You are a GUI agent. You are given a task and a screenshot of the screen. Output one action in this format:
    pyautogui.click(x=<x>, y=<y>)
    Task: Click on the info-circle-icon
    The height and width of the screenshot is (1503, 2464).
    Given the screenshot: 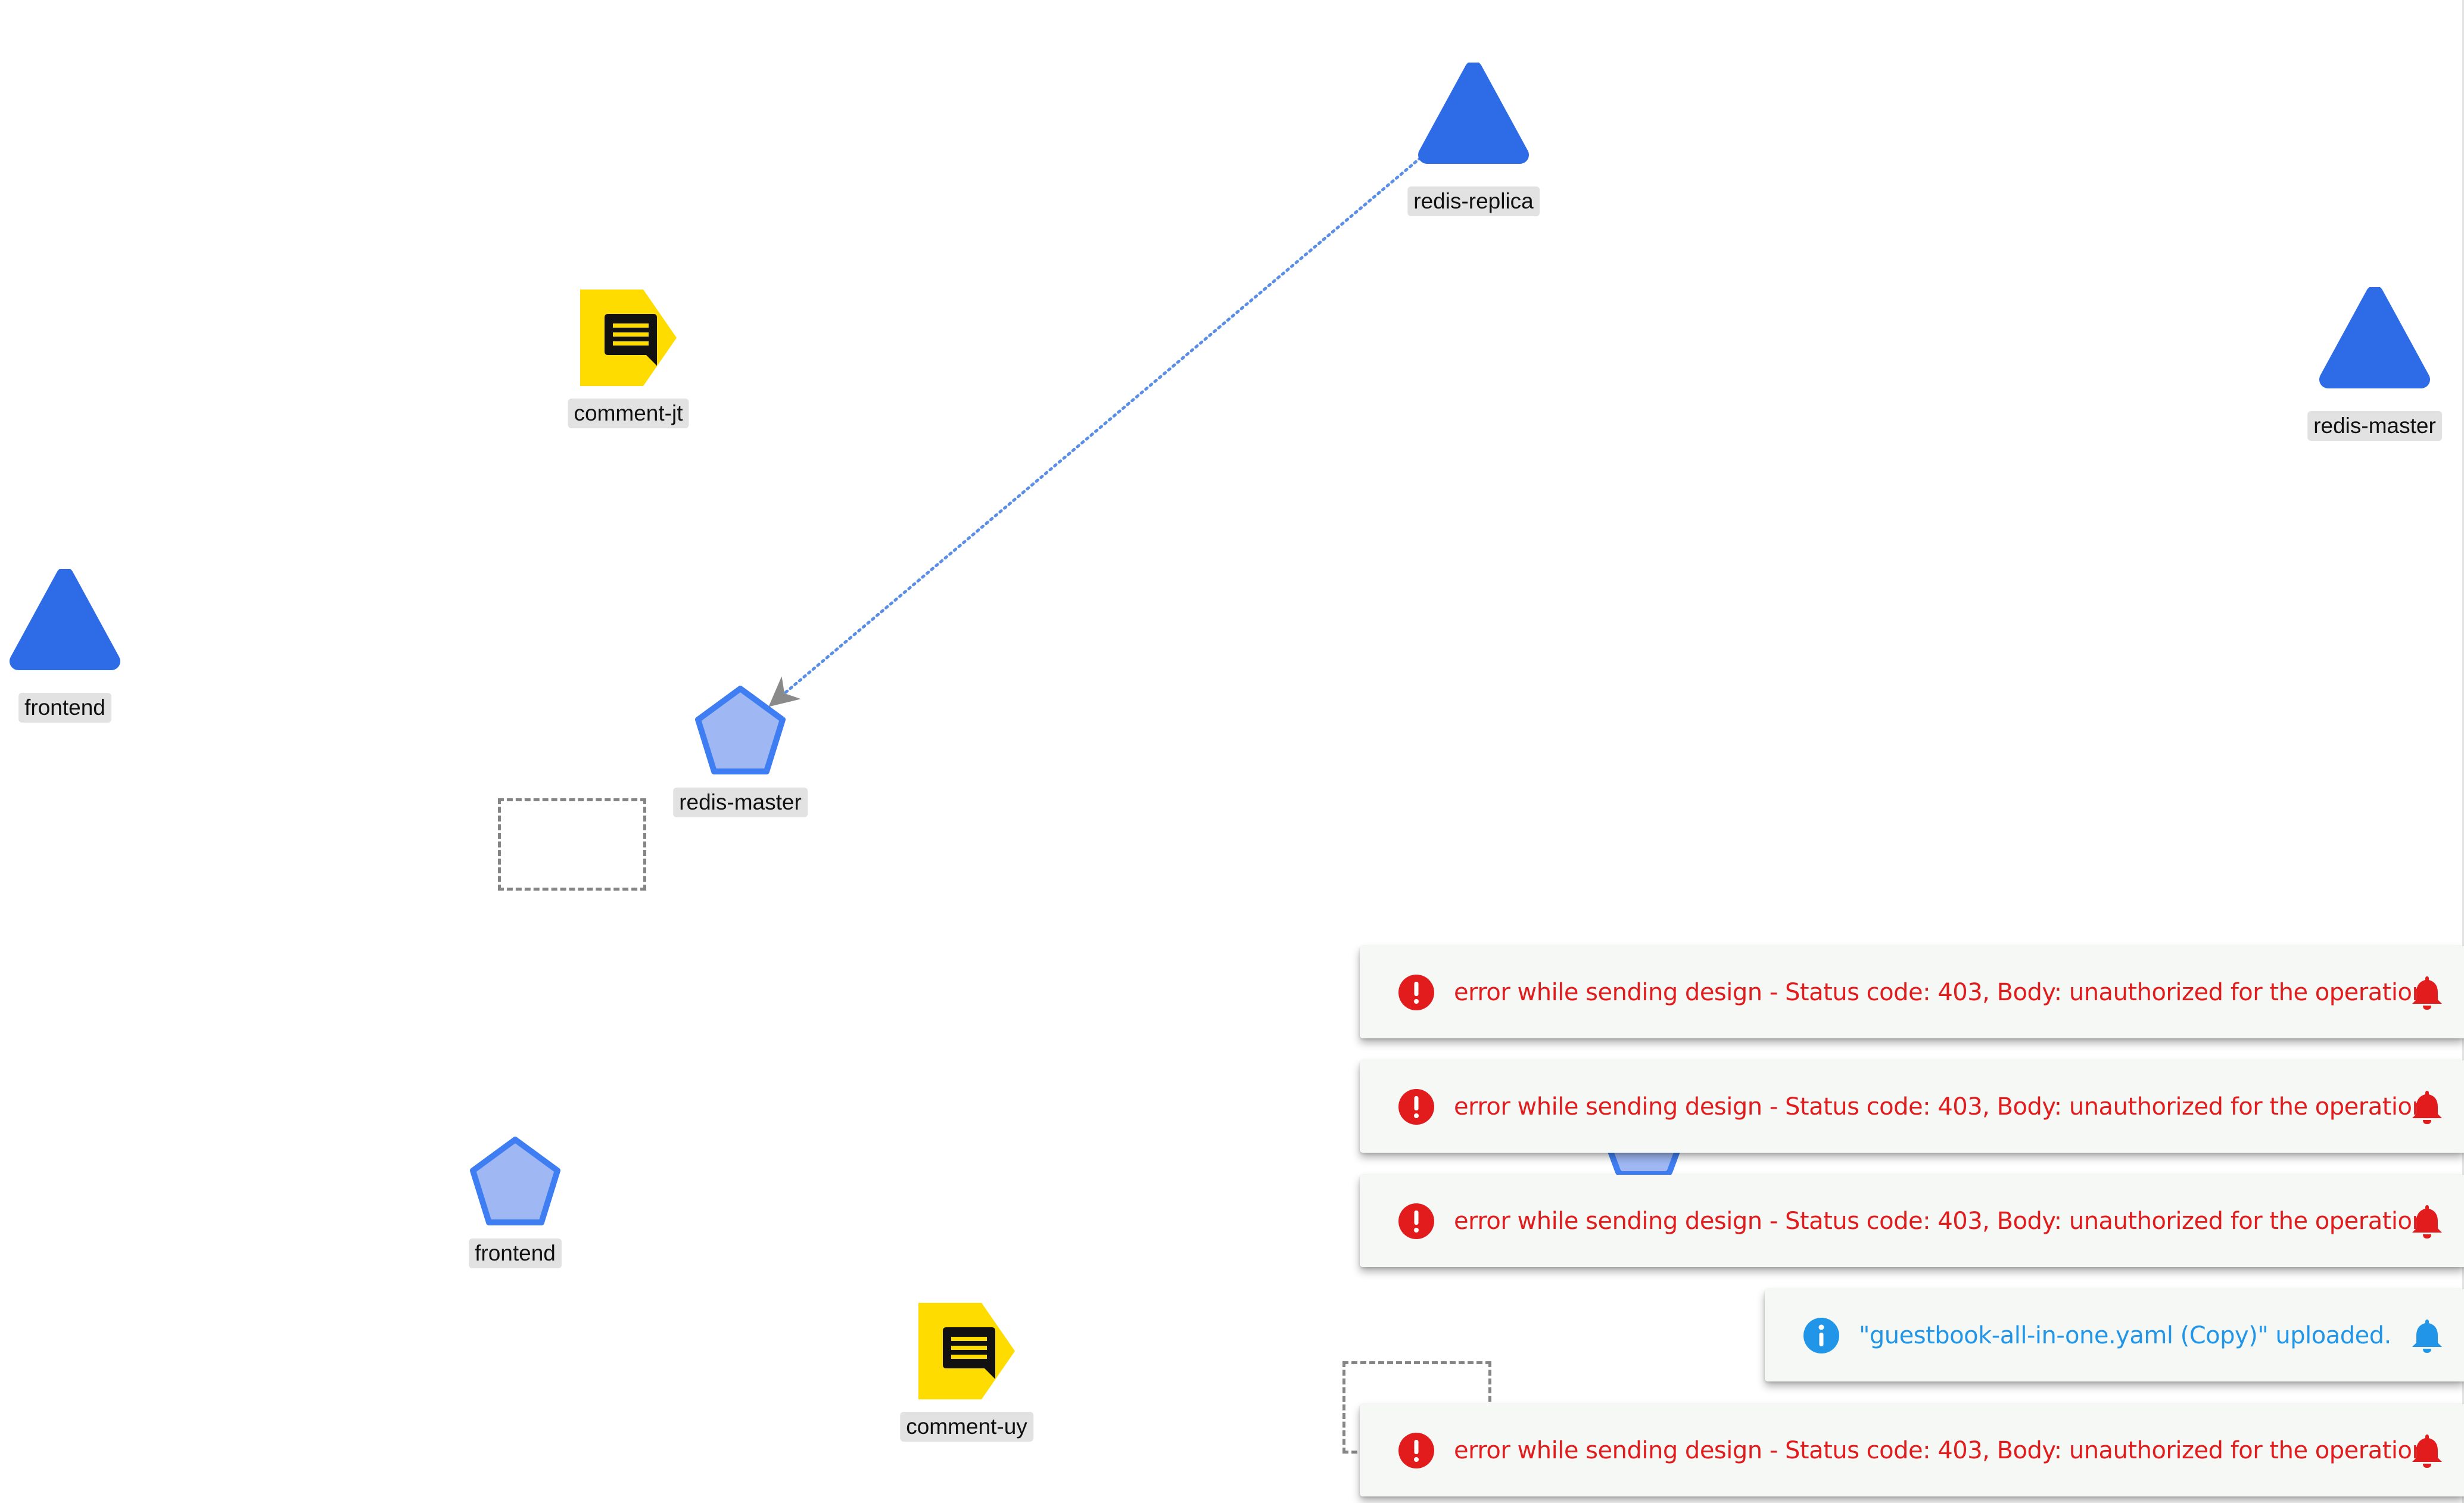 What is the action you would take?
    pyautogui.click(x=1821, y=1335)
    